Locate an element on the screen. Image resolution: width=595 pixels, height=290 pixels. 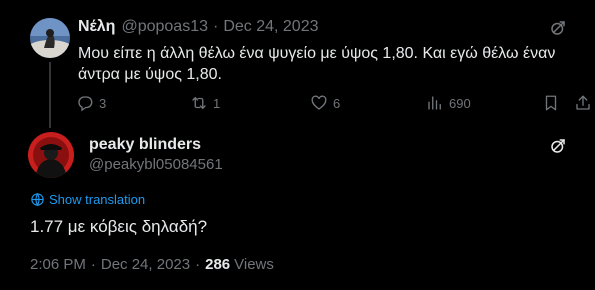
reply-button: 3 is located at coordinates (91, 103).